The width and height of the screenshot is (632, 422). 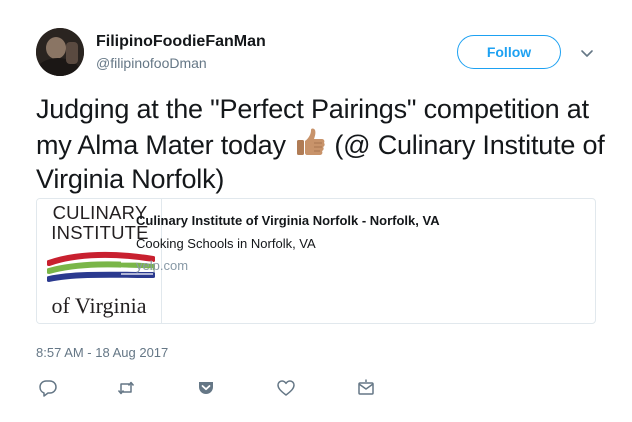 What do you see at coordinates (286, 388) in the screenshot?
I see `like-icon` at bounding box center [286, 388].